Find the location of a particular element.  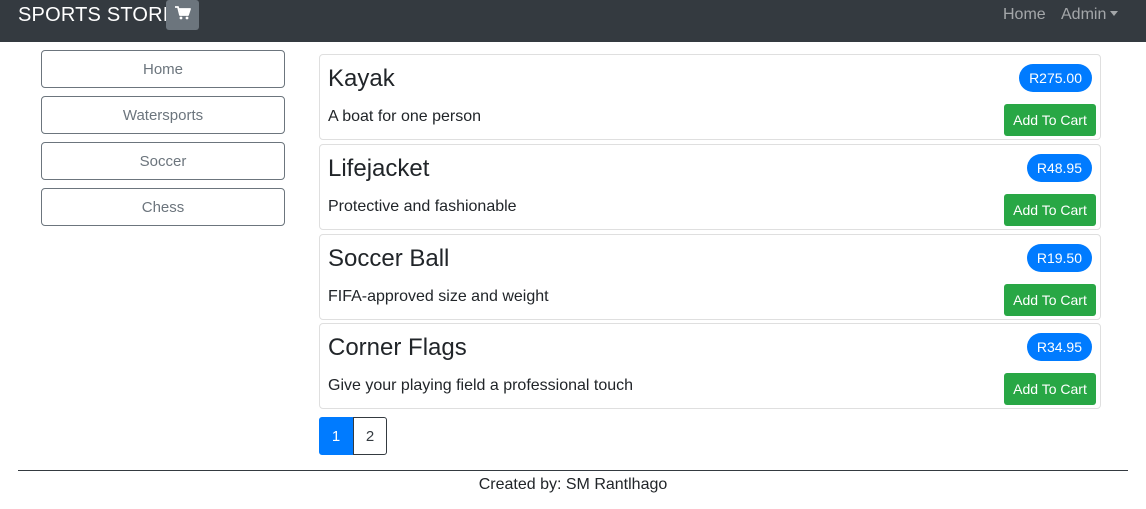

top-navbar: SPORTS STORE Home Admin is located at coordinates (573, 21).